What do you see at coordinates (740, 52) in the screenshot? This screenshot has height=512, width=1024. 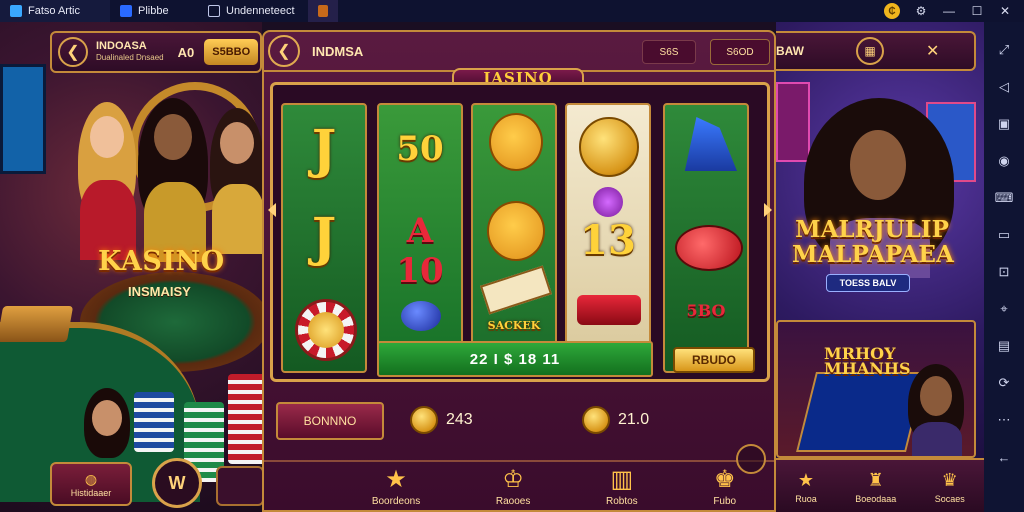 I see `game-header-button-2: S6OD` at bounding box center [740, 52].